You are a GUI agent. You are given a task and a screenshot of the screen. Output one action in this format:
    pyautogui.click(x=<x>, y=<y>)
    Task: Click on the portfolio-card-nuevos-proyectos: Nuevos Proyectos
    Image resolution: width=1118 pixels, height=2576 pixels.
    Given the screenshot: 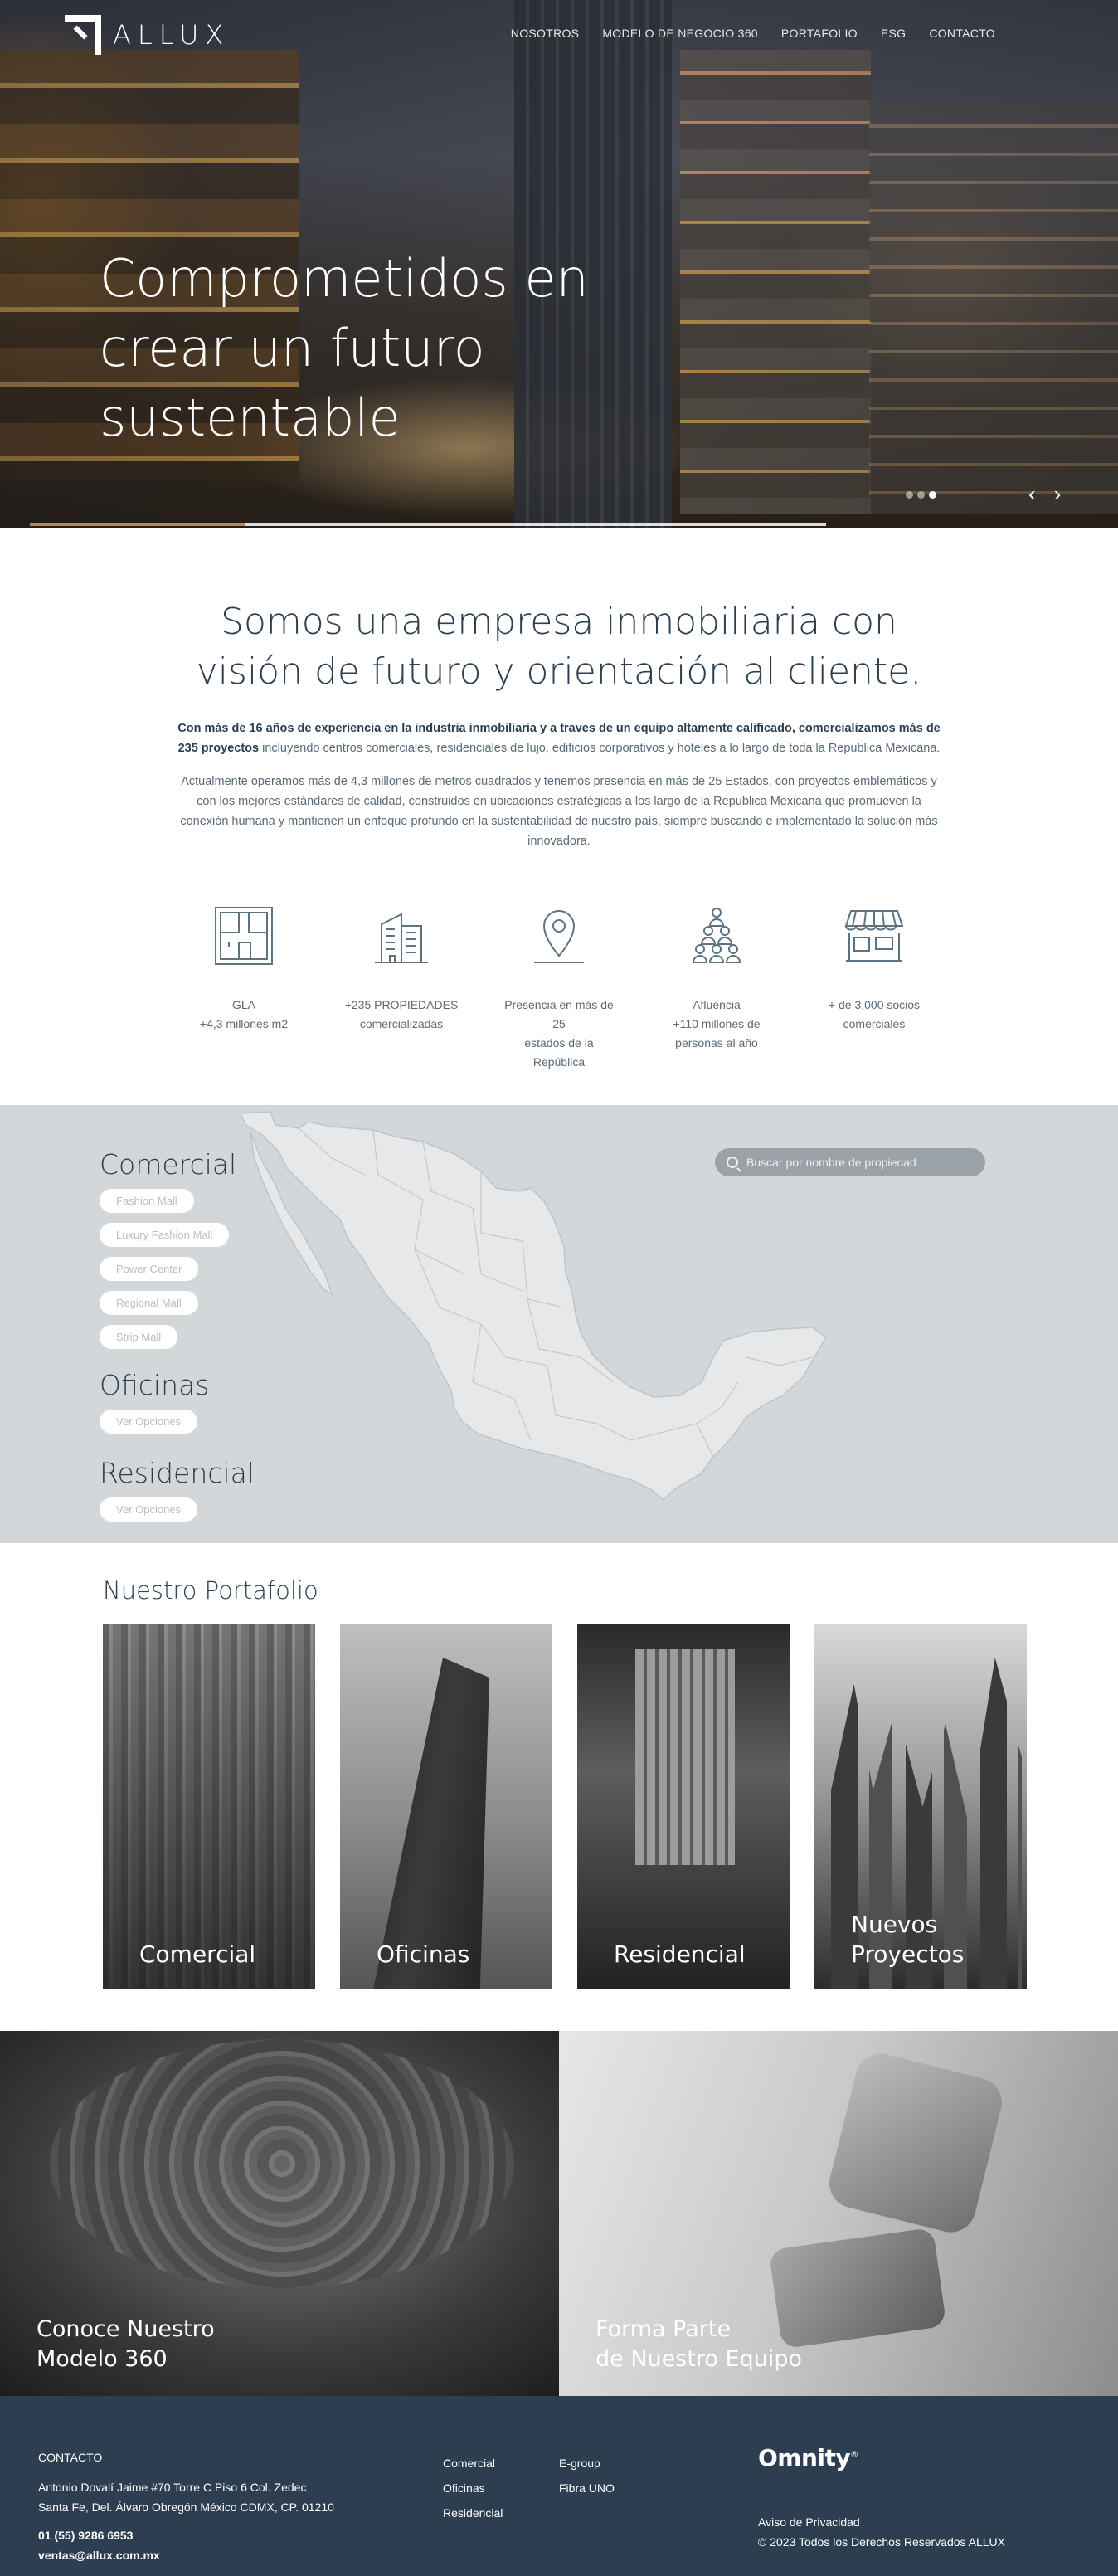 What is the action you would take?
    pyautogui.click(x=920, y=1806)
    